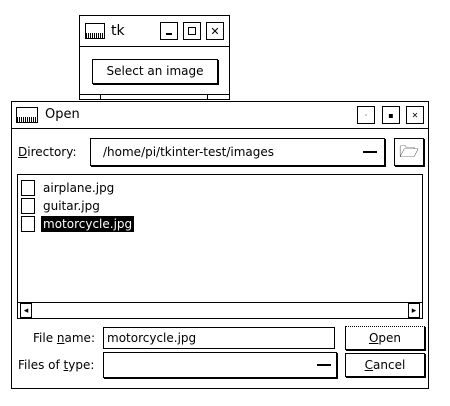 This screenshot has height=406, width=450. I want to click on maximize-button, so click(192, 31).